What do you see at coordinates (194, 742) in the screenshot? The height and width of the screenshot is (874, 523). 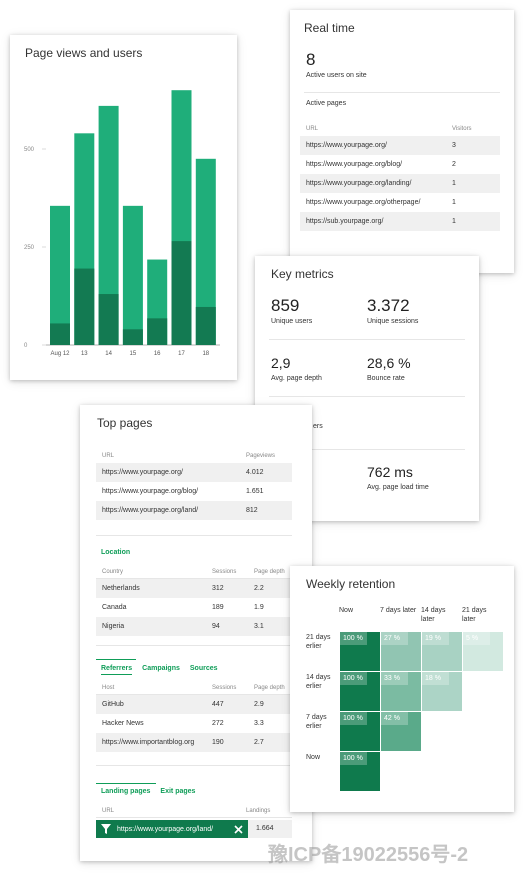 I see `referrer-row: https://www.importantblog.org 190 2.7` at bounding box center [194, 742].